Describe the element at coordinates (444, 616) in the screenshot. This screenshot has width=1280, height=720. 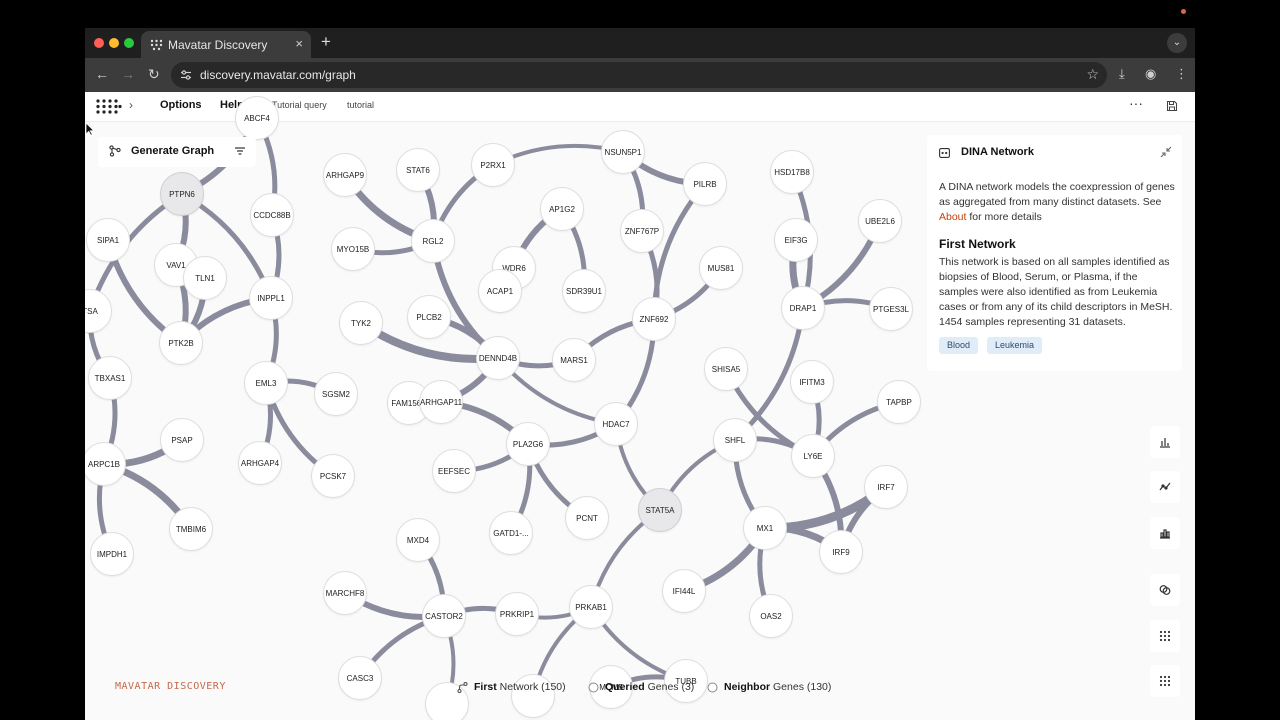
I see `gene-node-castor2: CASTOR2` at that location.